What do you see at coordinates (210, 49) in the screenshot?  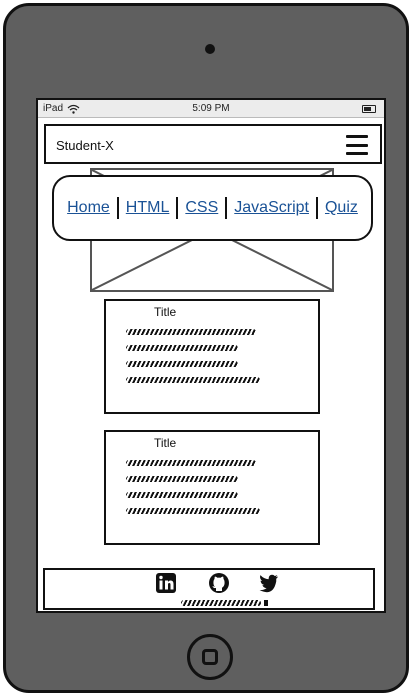 I see `camera-icon` at bounding box center [210, 49].